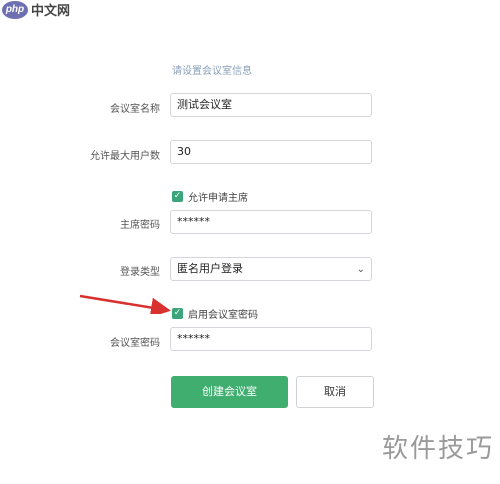  I want to click on site-watermark: php 中文网, so click(36, 9).